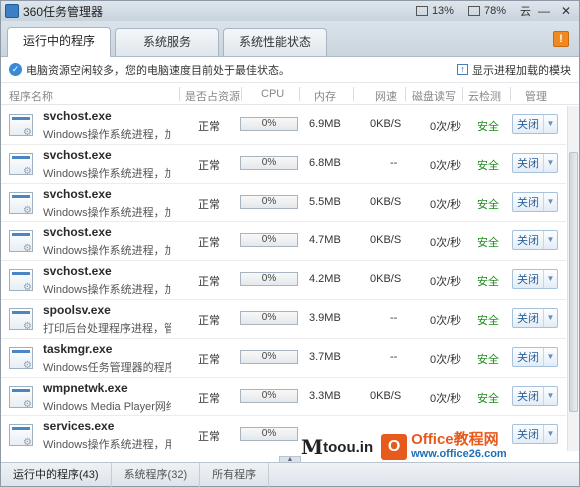 The height and width of the screenshot is (487, 580). What do you see at coordinates (434, 96) in the screenshot?
I see `col-disk: 磁盘读写` at bounding box center [434, 96].